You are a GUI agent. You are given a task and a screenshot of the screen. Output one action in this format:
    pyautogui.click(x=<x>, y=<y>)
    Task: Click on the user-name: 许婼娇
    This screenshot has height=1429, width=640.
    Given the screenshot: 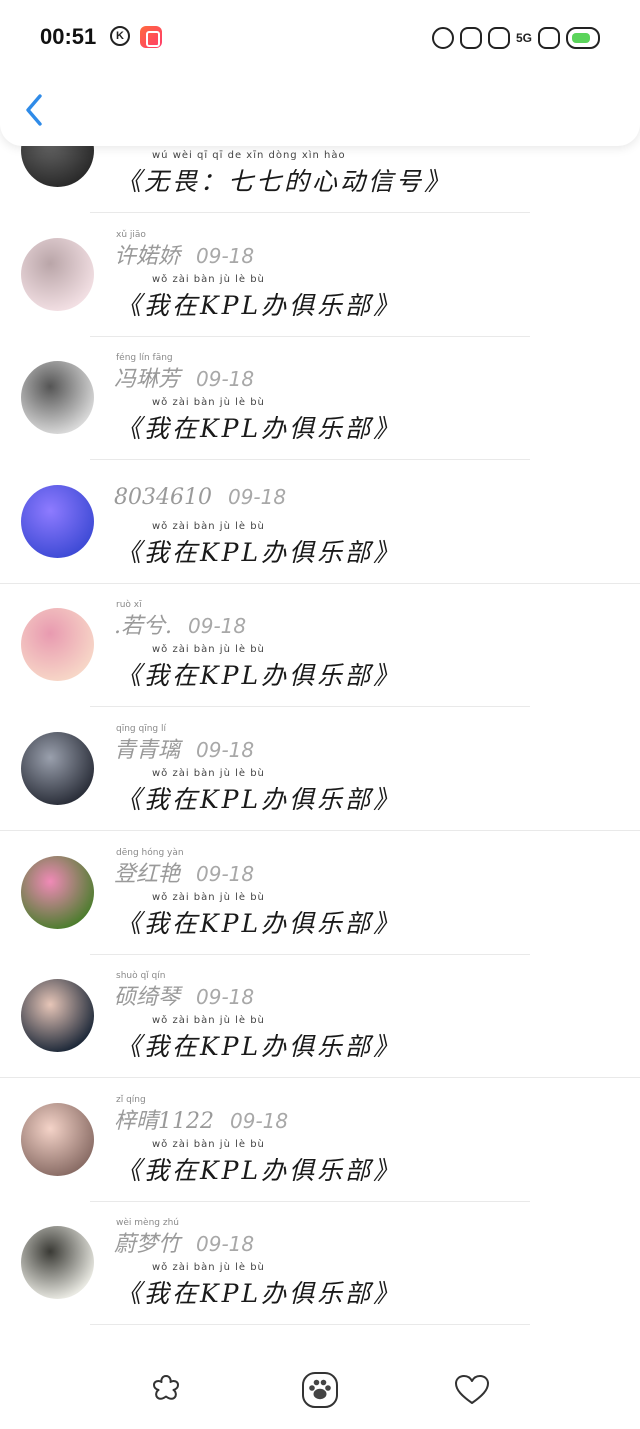 What is the action you would take?
    pyautogui.click(x=147, y=256)
    